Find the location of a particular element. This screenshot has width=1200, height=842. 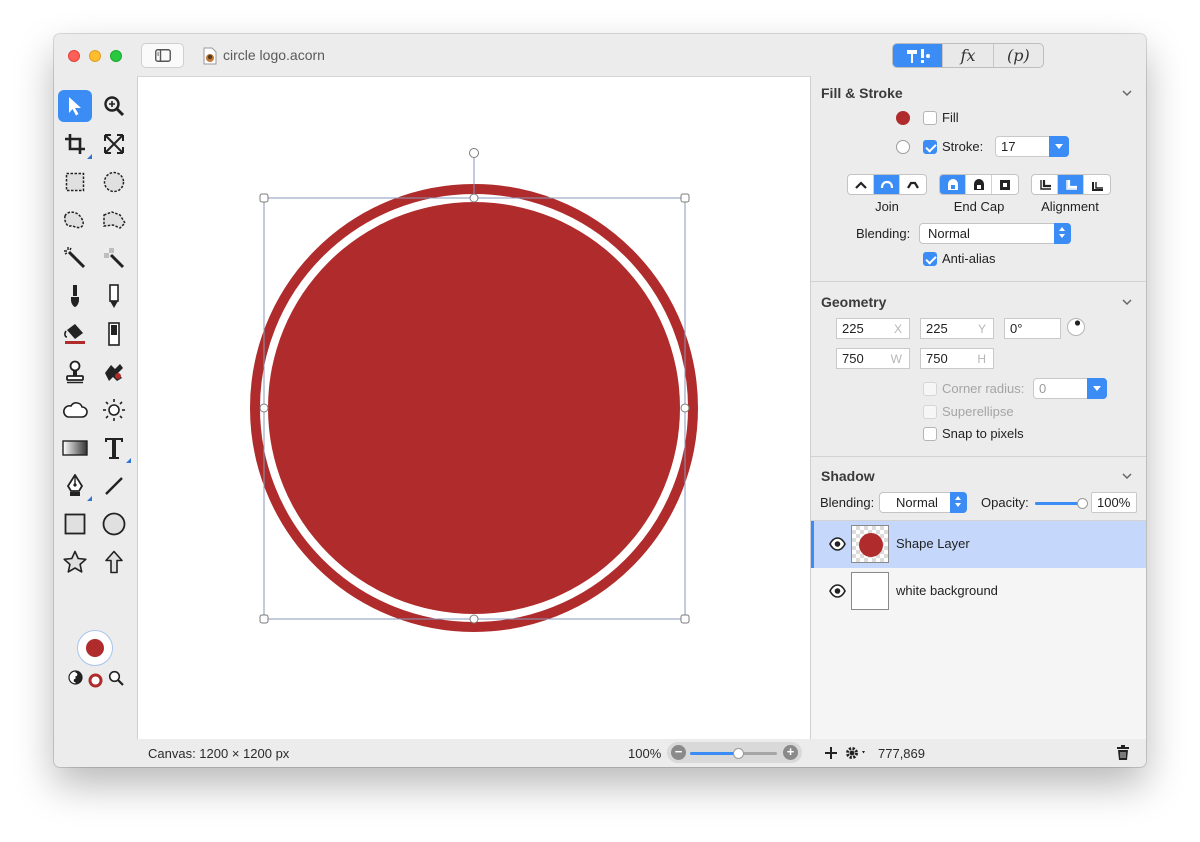

ellipse-select-tool is located at coordinates (114, 182).